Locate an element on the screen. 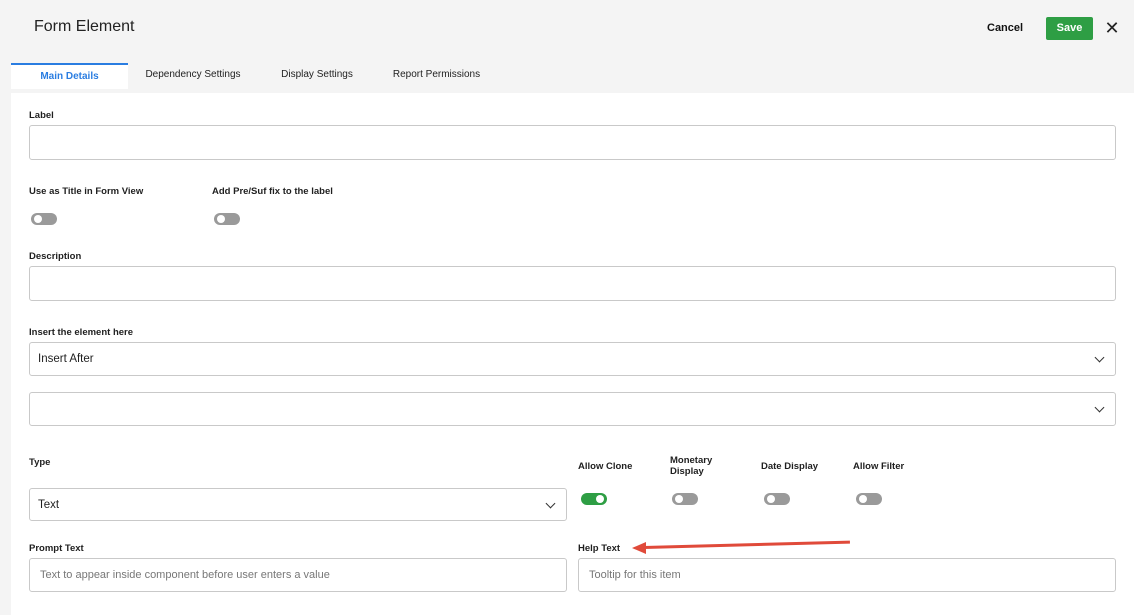 The width and height of the screenshot is (1134, 615). insert-element-select is located at coordinates (572, 409).